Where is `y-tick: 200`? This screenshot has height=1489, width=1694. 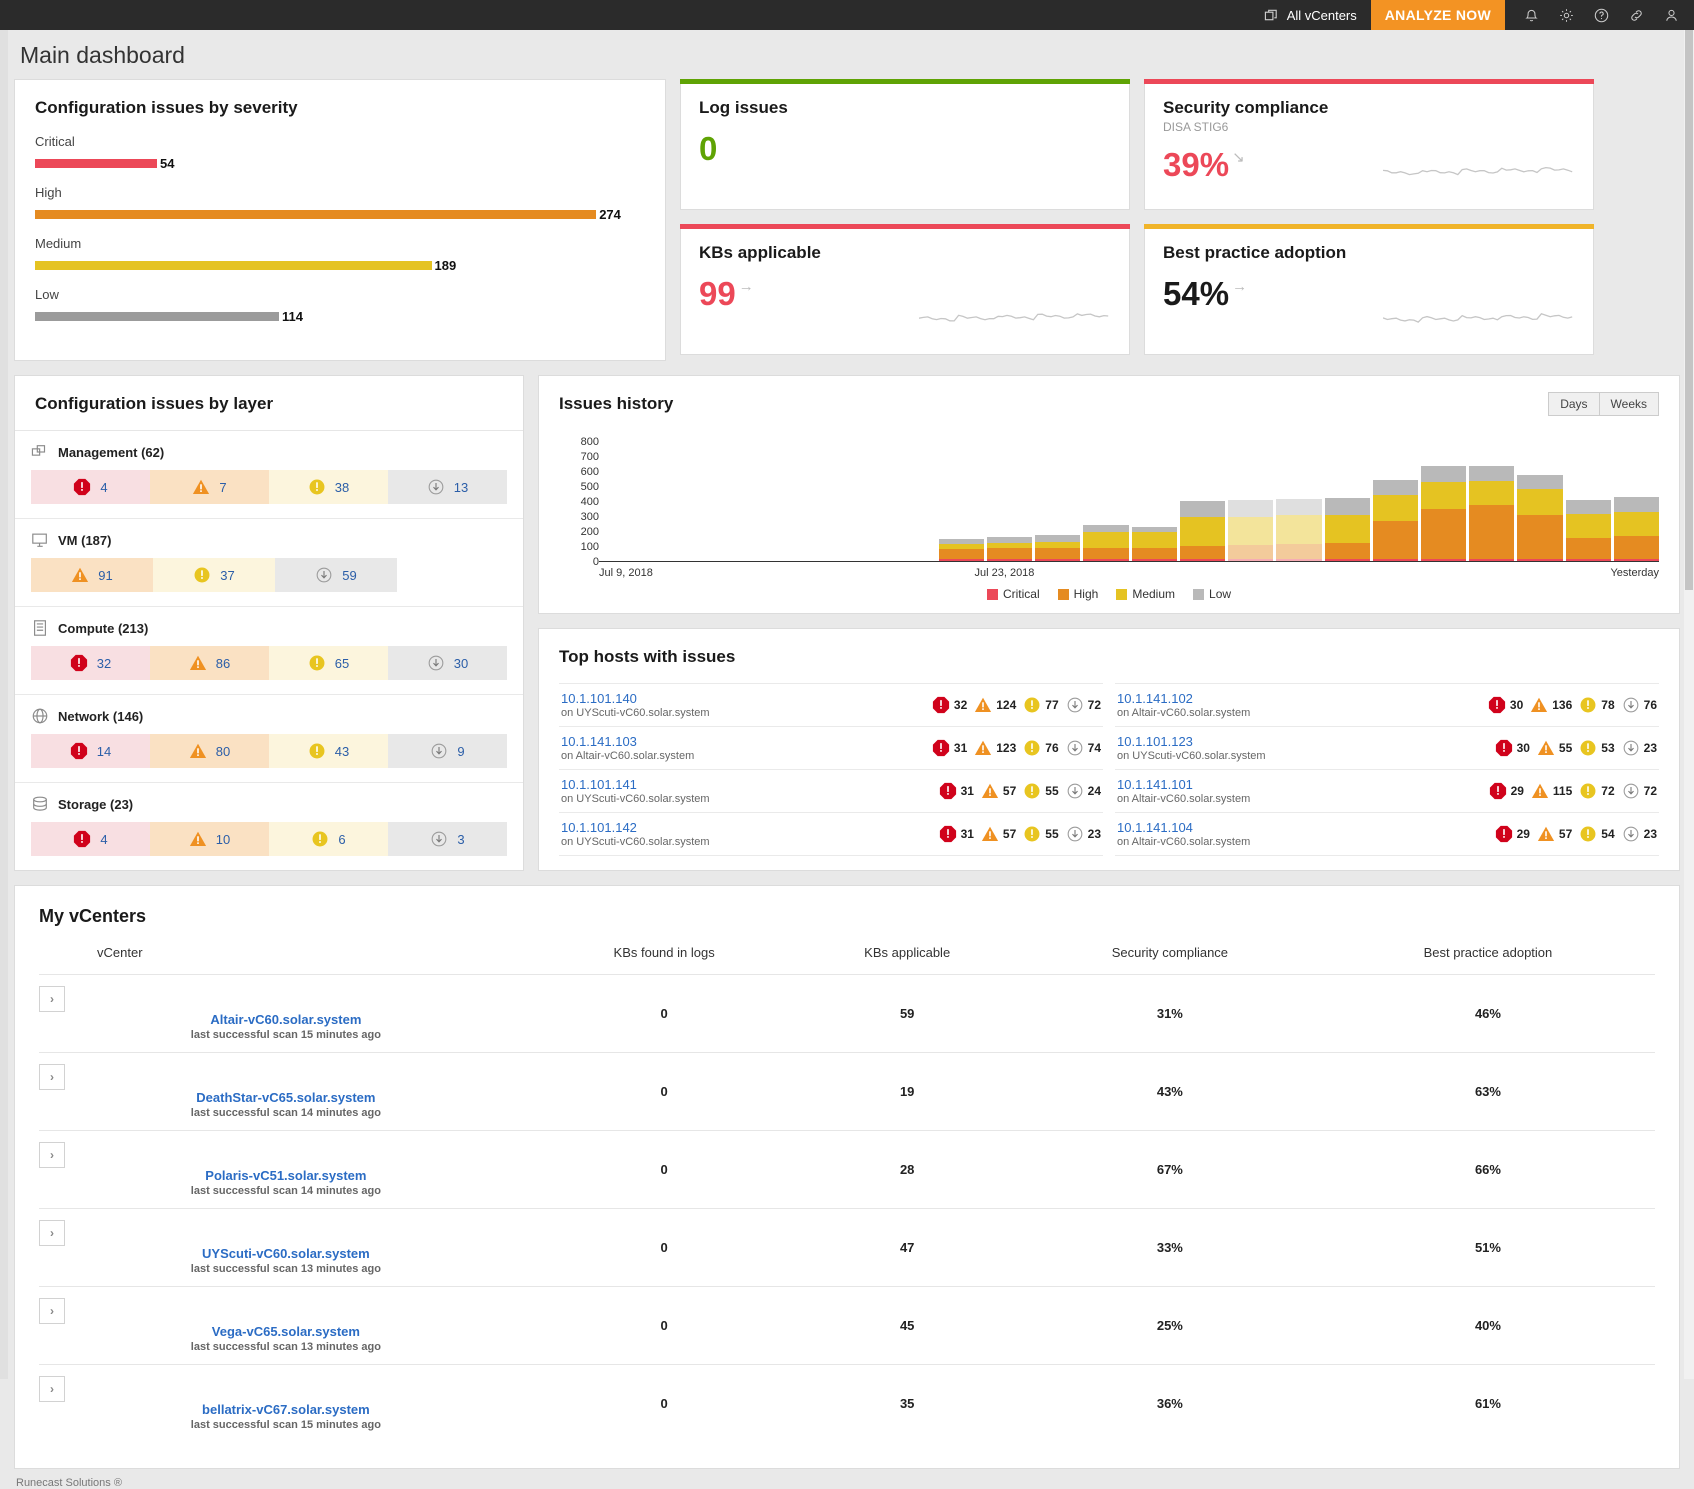
y-tick: 200 is located at coordinates (590, 532).